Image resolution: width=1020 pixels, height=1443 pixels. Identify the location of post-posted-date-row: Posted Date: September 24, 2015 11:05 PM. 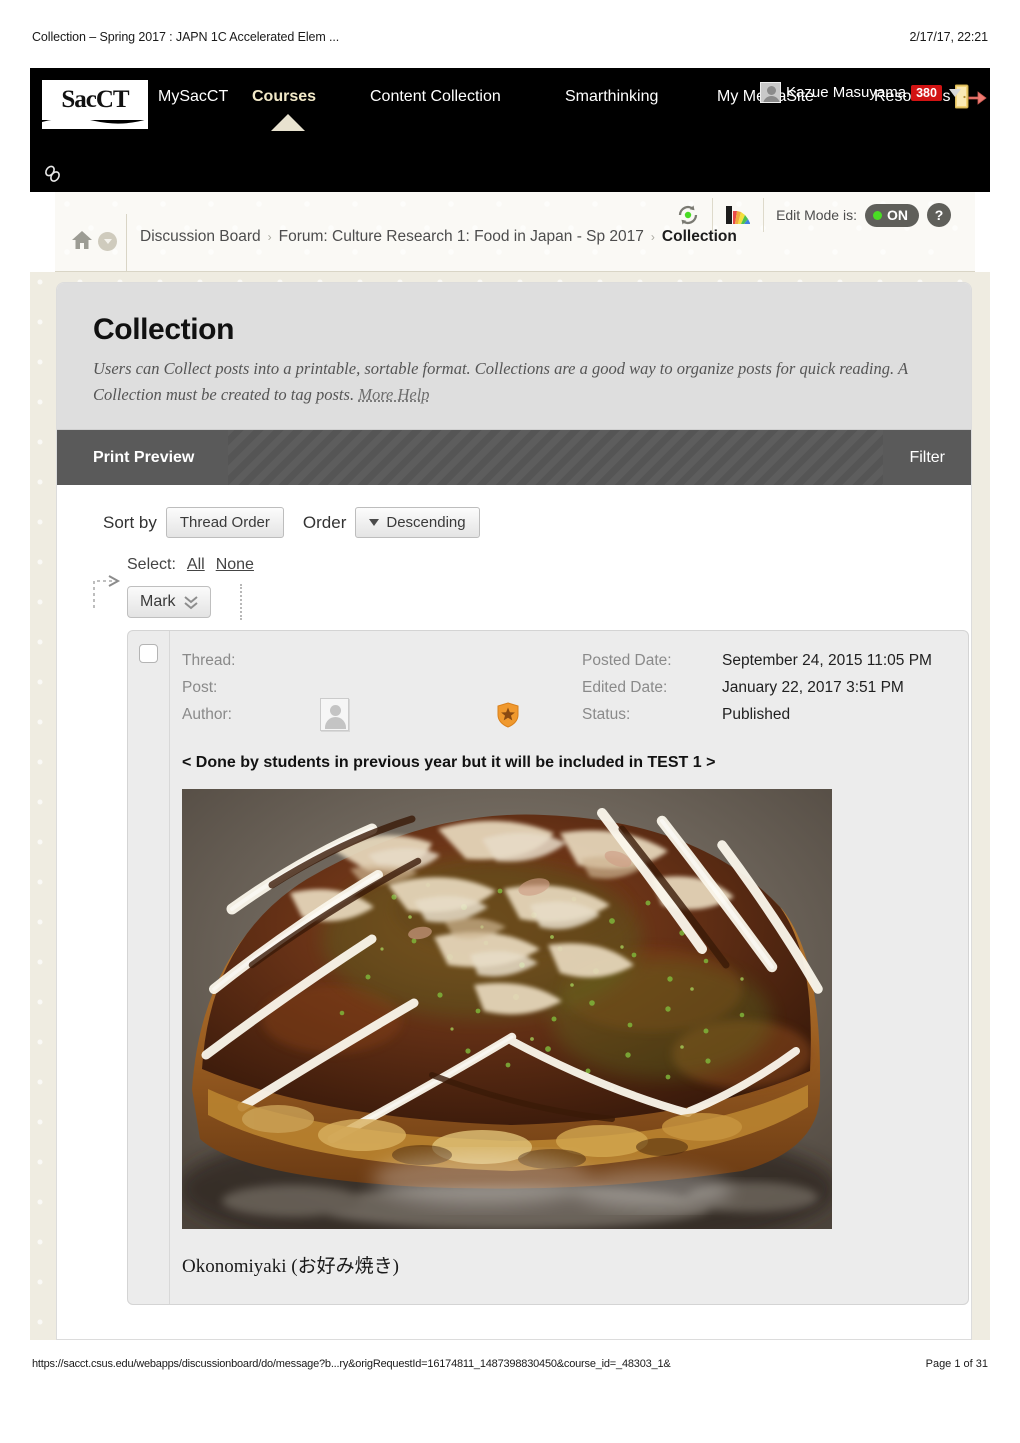
(775, 660).